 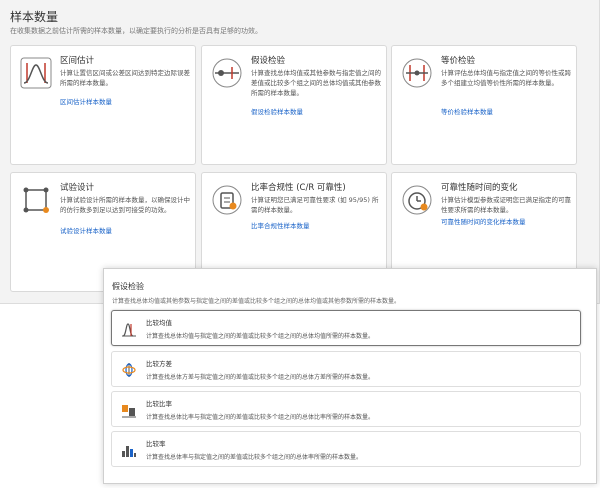 I want to click on doe-icon, so click(x=36, y=200).